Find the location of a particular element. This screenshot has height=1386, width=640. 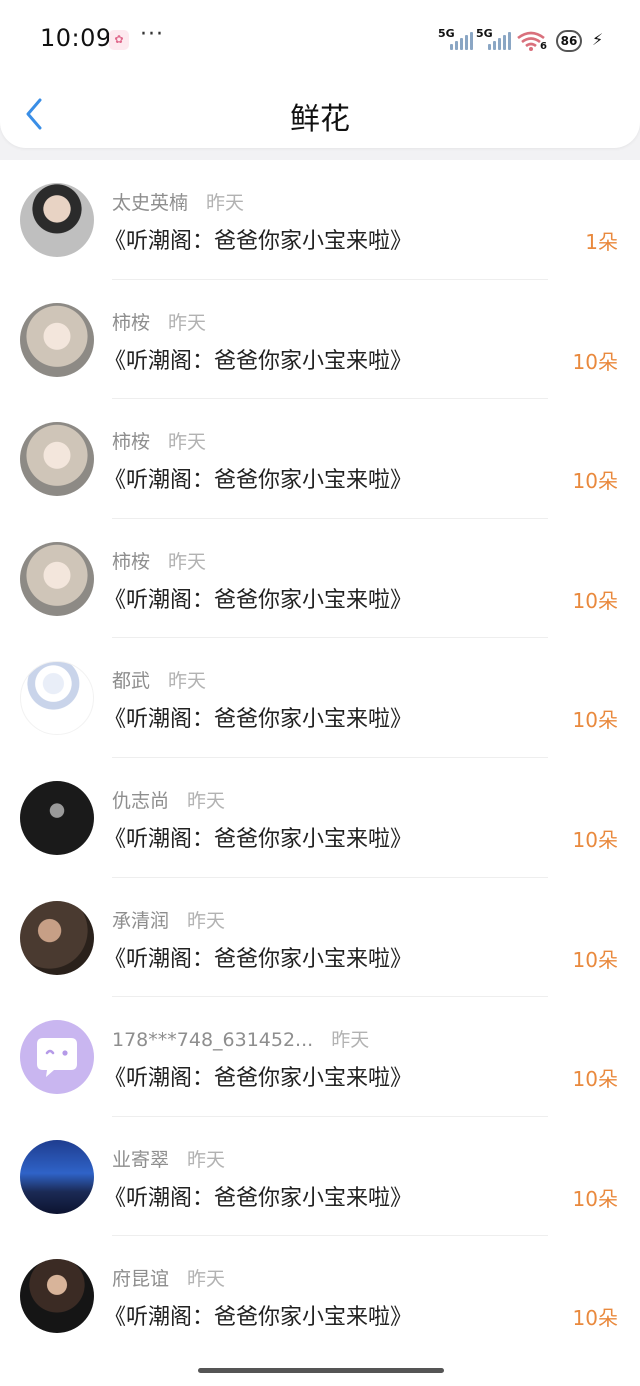

home-indicator is located at coordinates (321, 1370).